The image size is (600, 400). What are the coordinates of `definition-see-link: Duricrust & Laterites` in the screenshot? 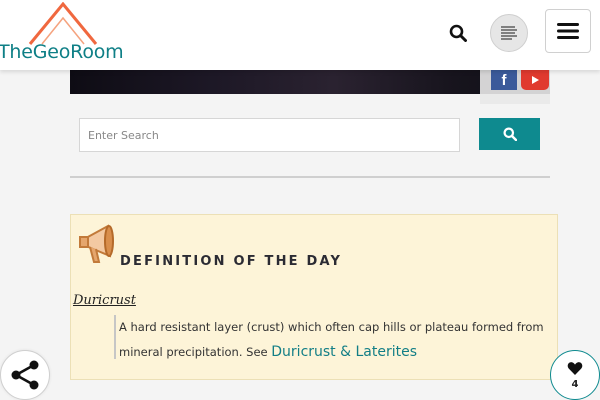 It's located at (344, 352).